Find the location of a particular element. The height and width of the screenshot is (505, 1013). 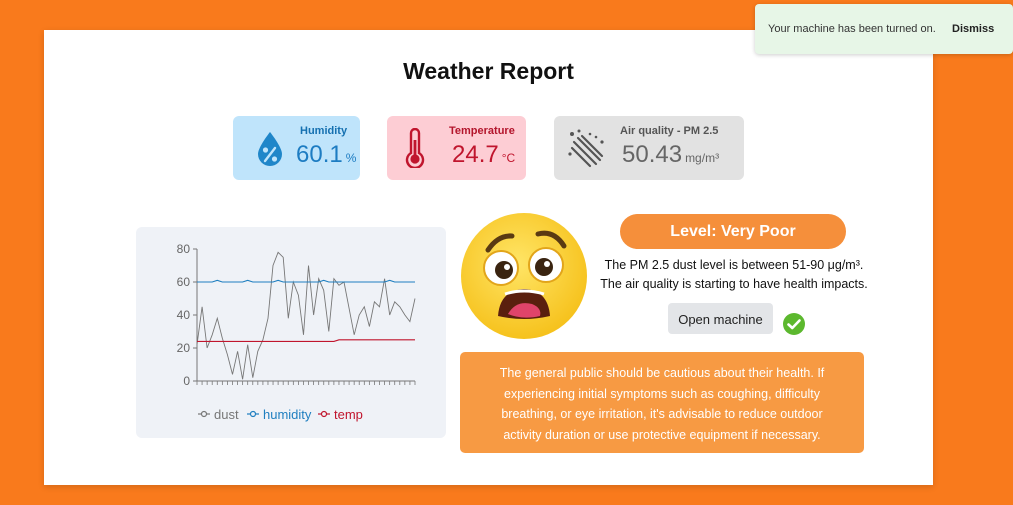

water-percent-icon is located at coordinates (270, 151).